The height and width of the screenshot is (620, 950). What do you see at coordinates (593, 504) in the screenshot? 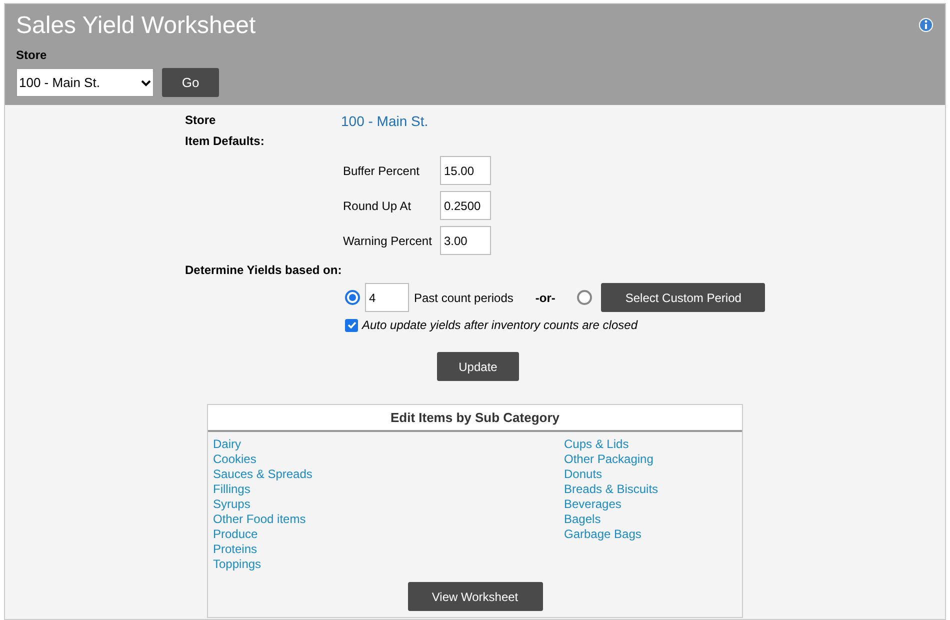
I see `subcategory-link: Beverages` at bounding box center [593, 504].